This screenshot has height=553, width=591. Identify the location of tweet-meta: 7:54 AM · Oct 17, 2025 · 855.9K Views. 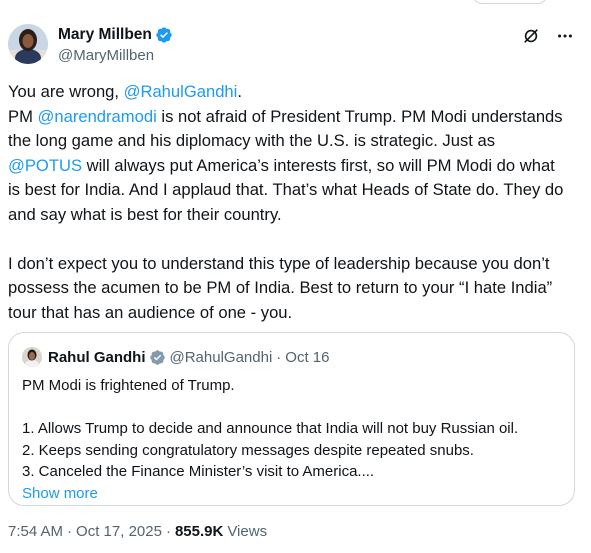
(137, 531).